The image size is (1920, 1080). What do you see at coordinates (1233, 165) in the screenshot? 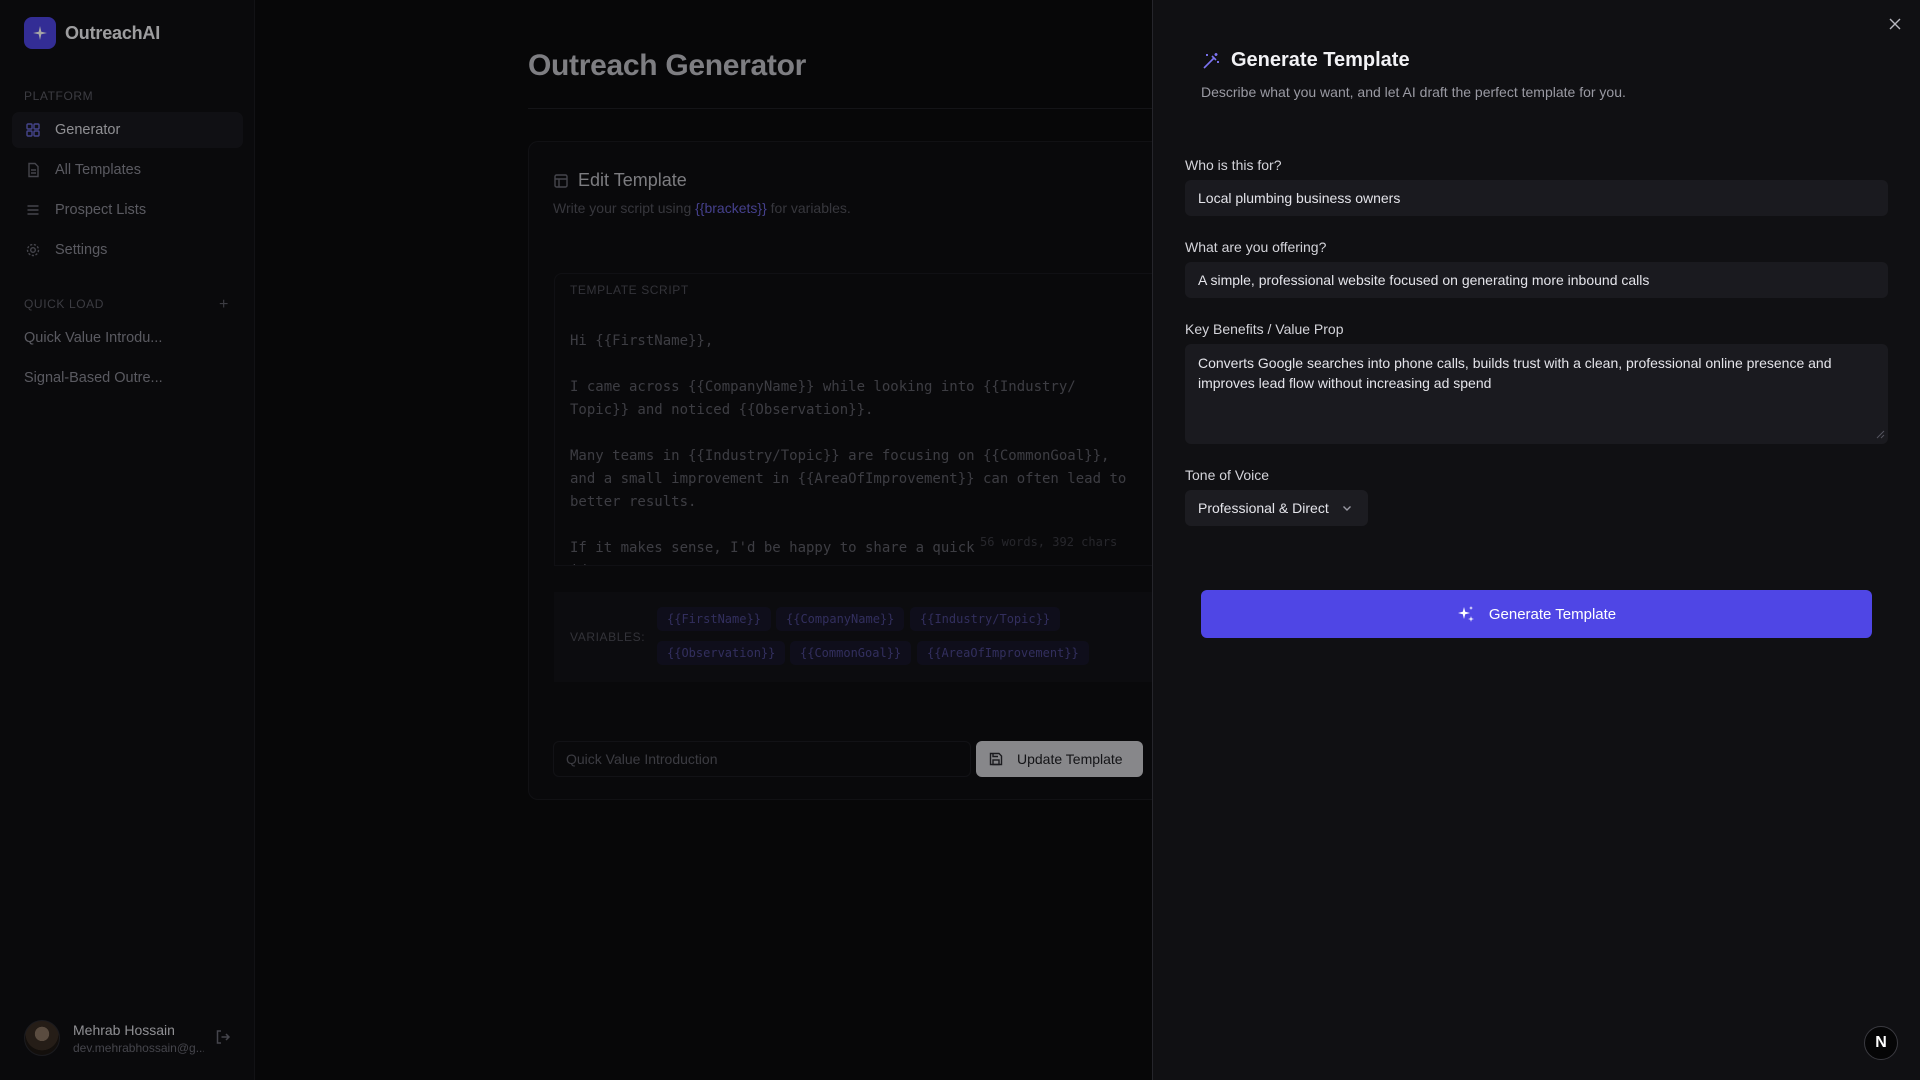
I see `who-label: Who is this for?` at bounding box center [1233, 165].